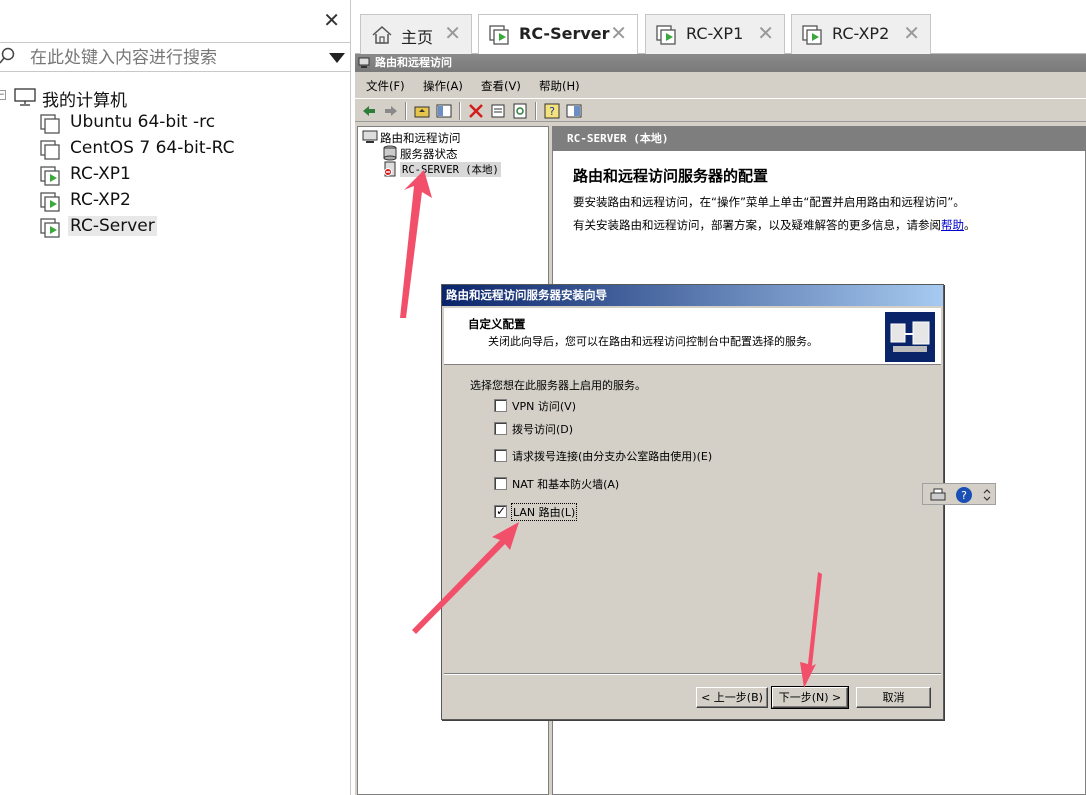 This screenshot has height=795, width=1086. Describe the element at coordinates (612, 456) in the screenshot. I see `option-demand-dial-label: 请求拨号连接(由分支办公室路由使用)(E)` at that location.